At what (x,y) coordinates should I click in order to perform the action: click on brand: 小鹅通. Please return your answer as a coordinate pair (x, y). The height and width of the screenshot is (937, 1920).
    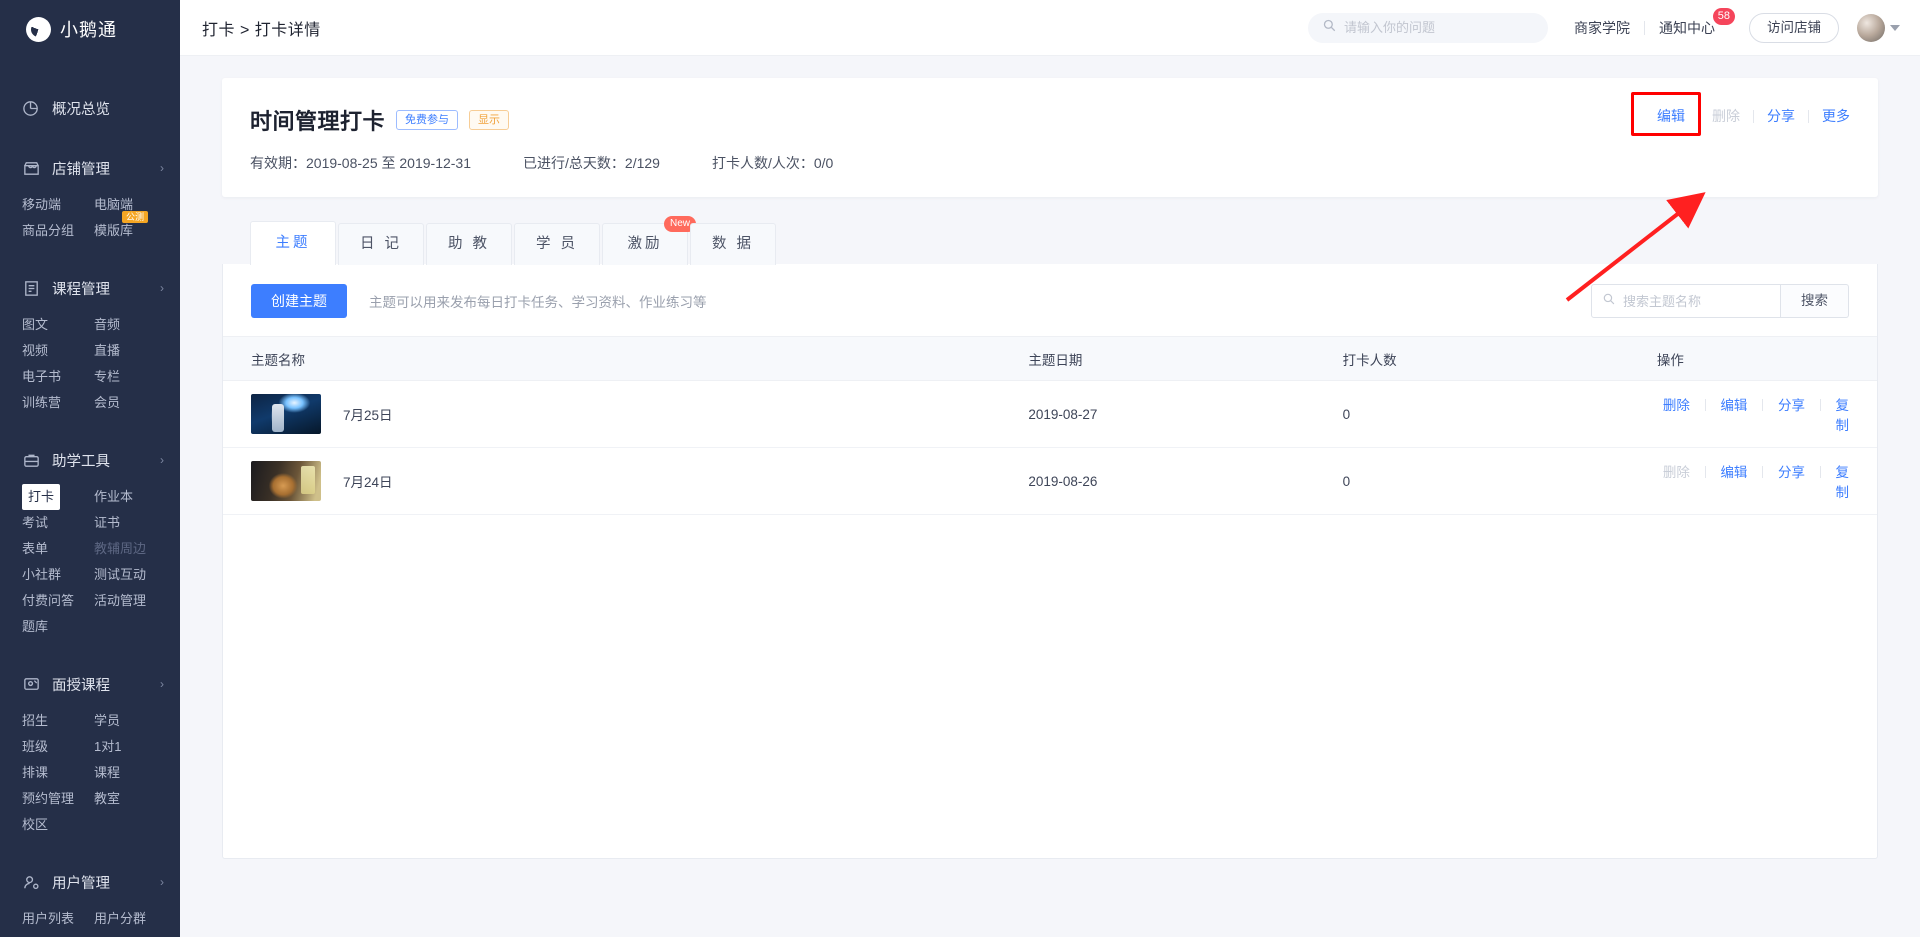
    Looking at the image, I should click on (90, 29).